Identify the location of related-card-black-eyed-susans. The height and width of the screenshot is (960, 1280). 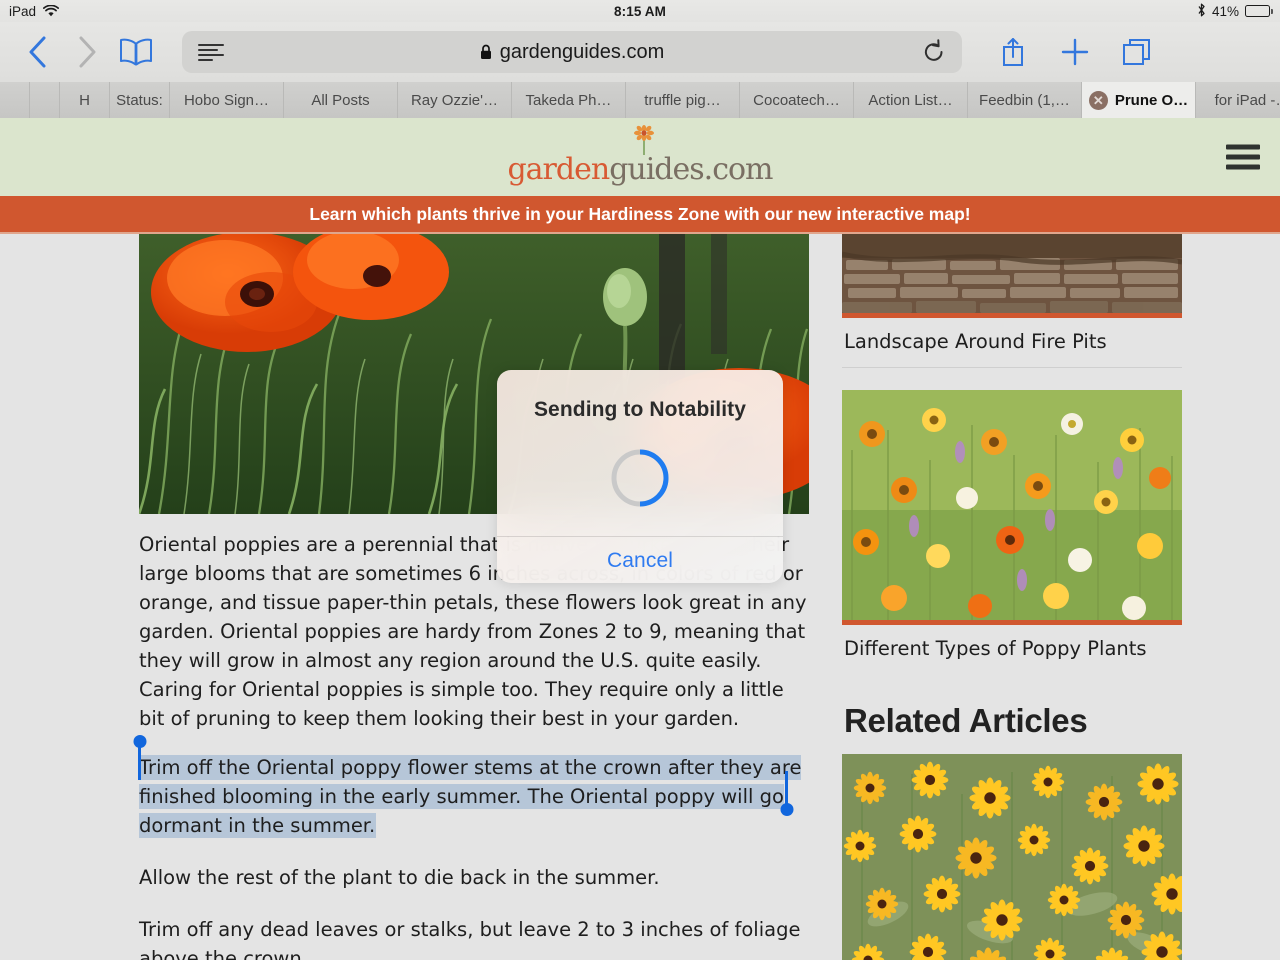
(1012, 857).